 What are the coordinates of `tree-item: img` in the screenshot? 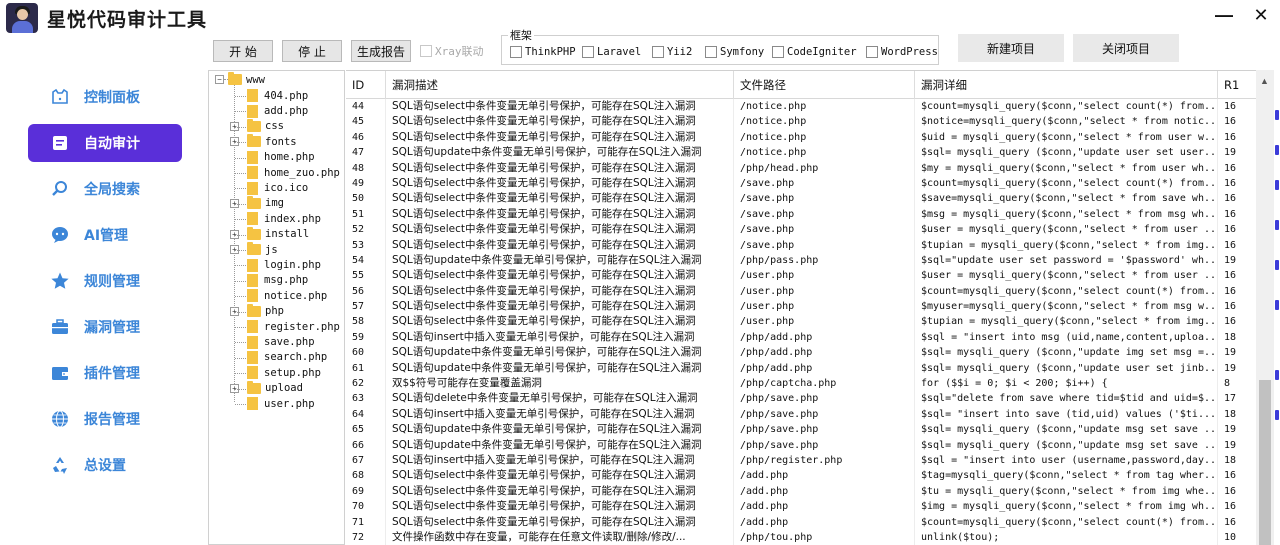 It's located at (265, 203).